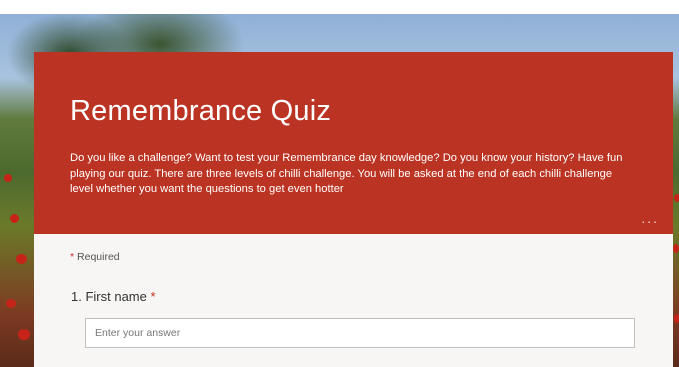 The height and width of the screenshot is (367, 679). I want to click on first-name-input, so click(360, 333).